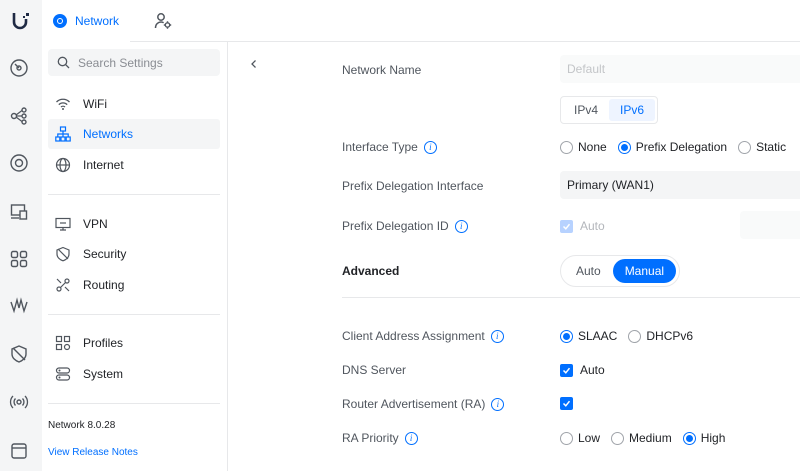 This screenshot has height=471, width=800. Describe the element at coordinates (771, 147) in the screenshot. I see `radio-label: Static` at that location.